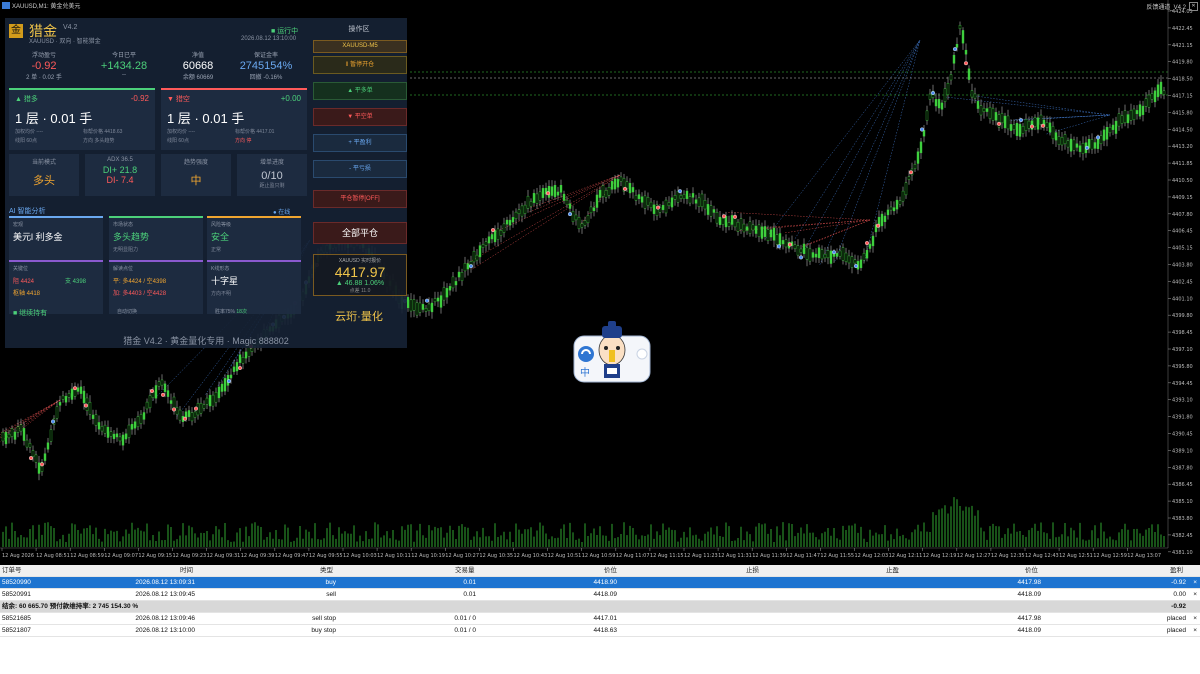 This screenshot has width=1200, height=674. Describe the element at coordinates (272, 175) in the screenshot. I see `add-progress-card: 增单进度 0/10 距止盈只剩` at that location.